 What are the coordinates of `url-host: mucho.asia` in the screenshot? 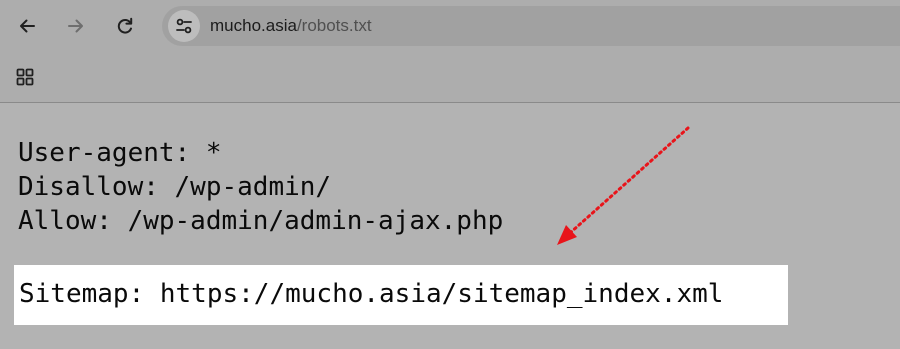 It's located at (253, 25).